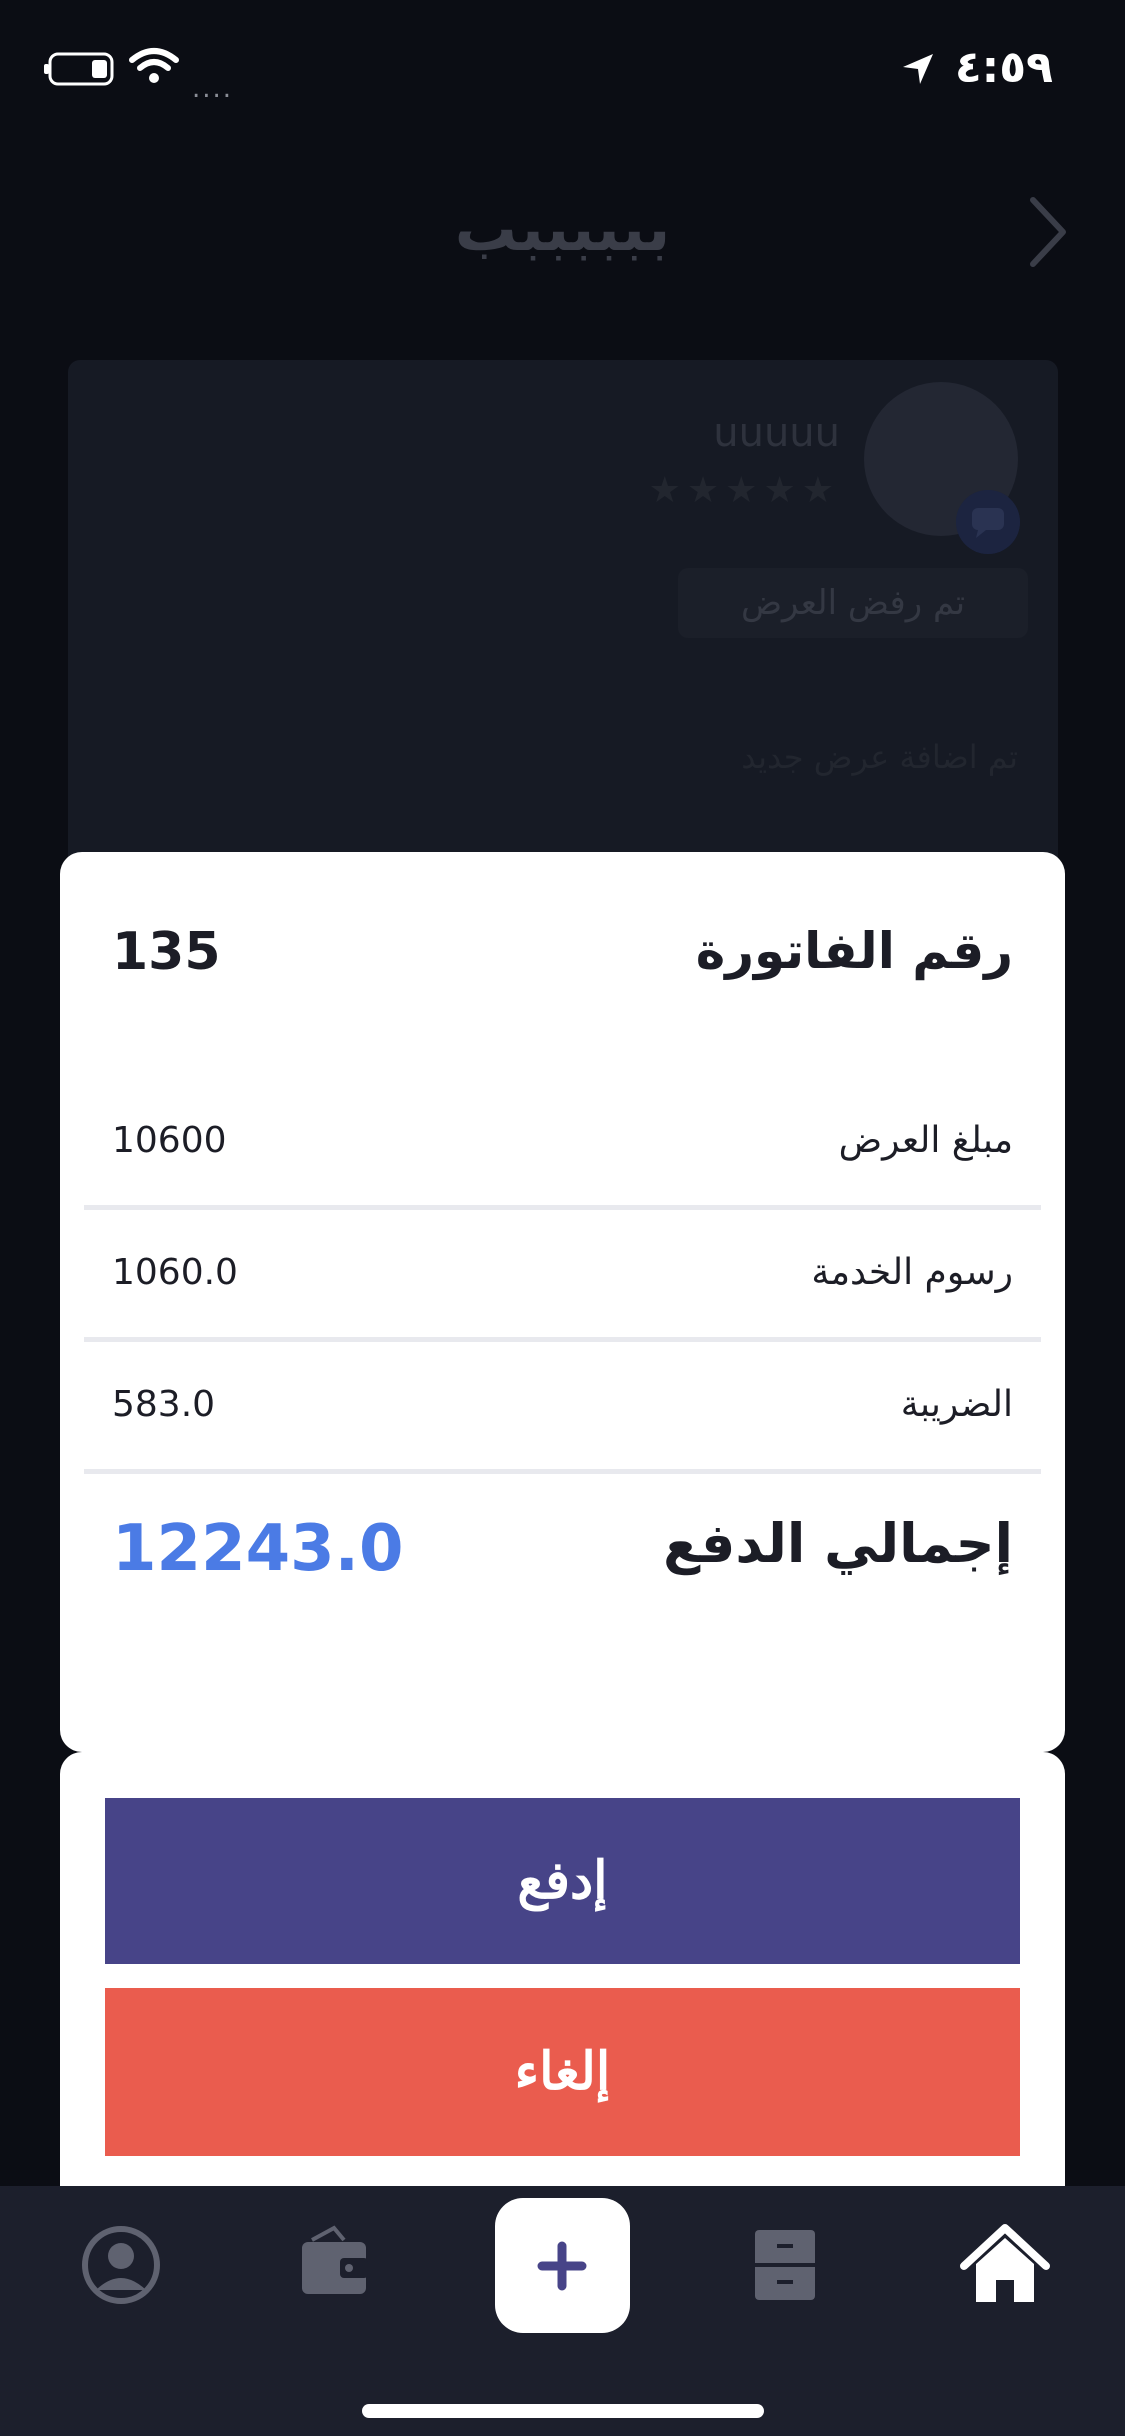 Image resolution: width=1125 pixels, height=2436 pixels. I want to click on status-badge: تم رفض العرض, so click(853, 603).